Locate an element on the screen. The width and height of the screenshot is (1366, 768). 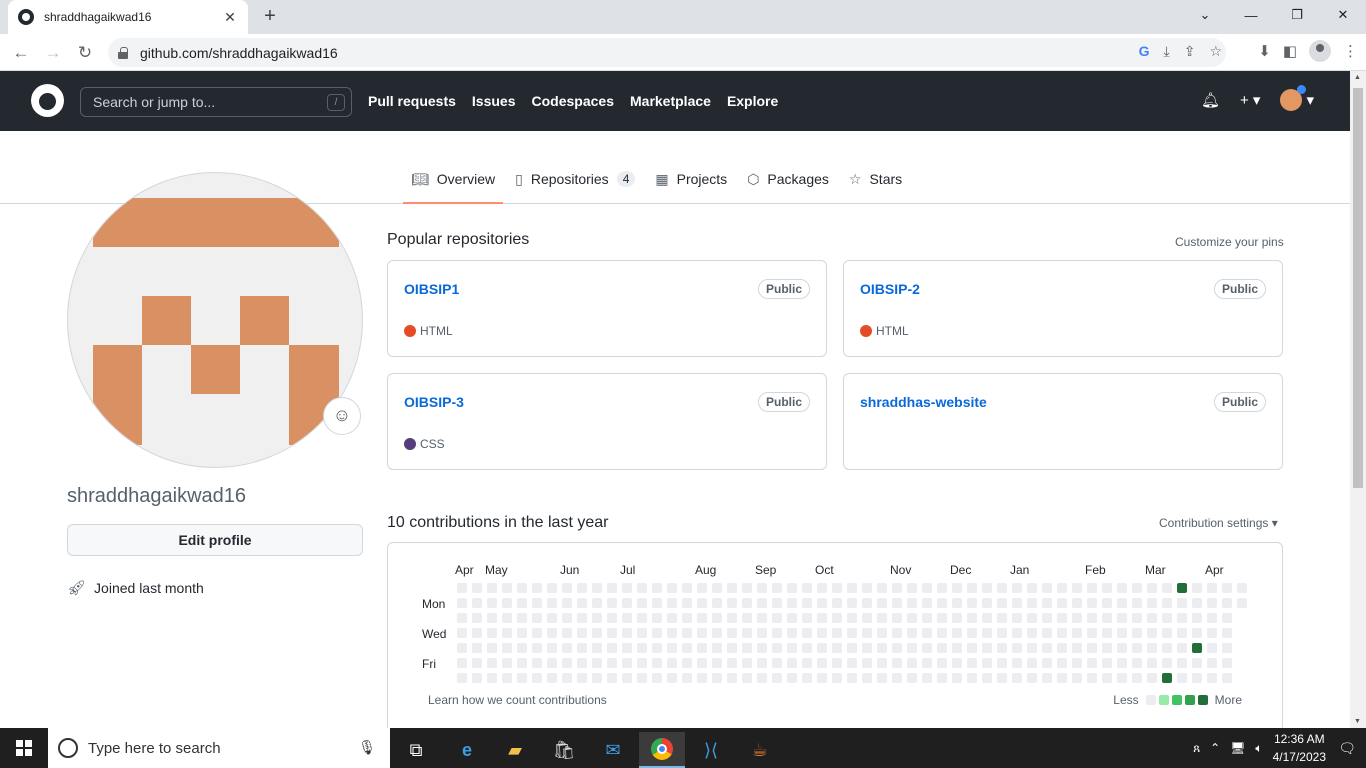
nav-issues: Issues is located at coordinates (494, 101).